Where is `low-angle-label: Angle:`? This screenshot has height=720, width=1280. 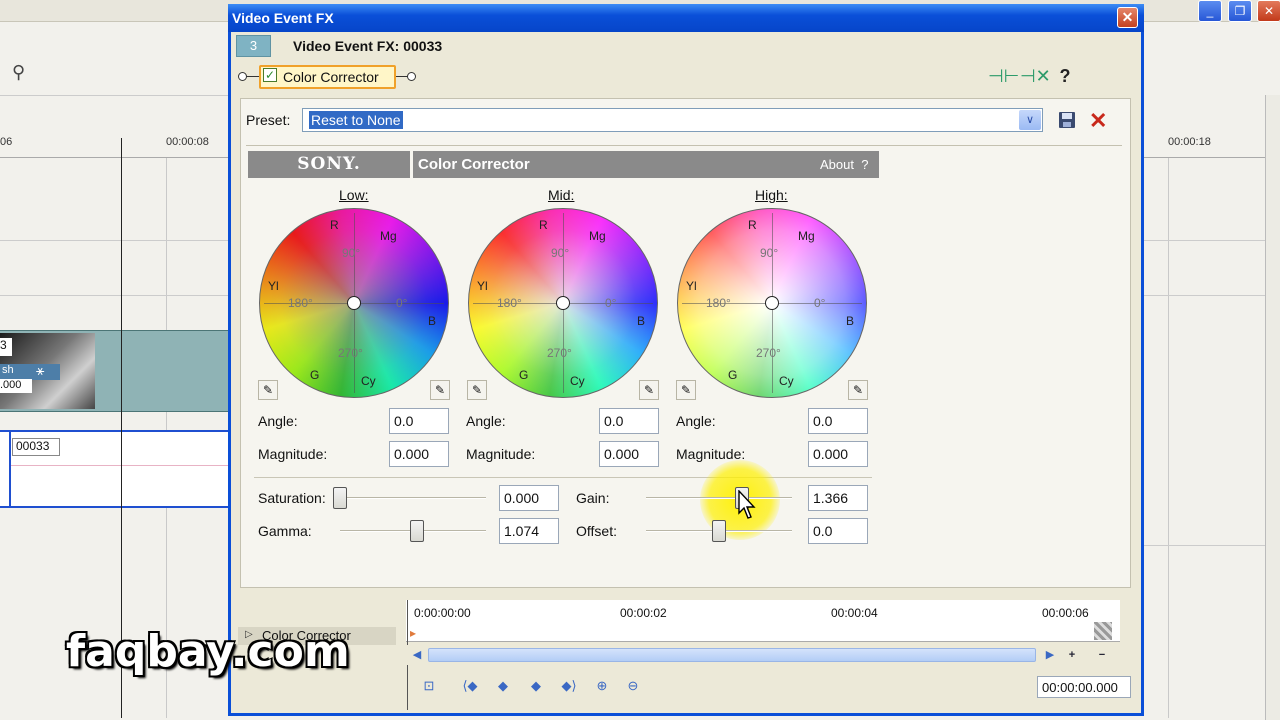
low-angle-label: Angle: is located at coordinates (278, 421).